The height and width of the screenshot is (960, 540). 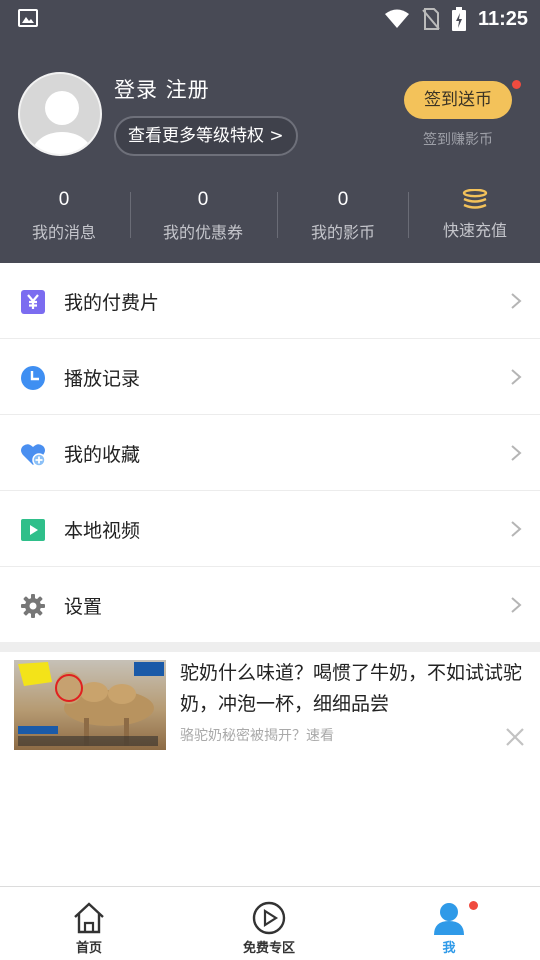 I want to click on stat-label: 我的优惠券, so click(x=202, y=232).